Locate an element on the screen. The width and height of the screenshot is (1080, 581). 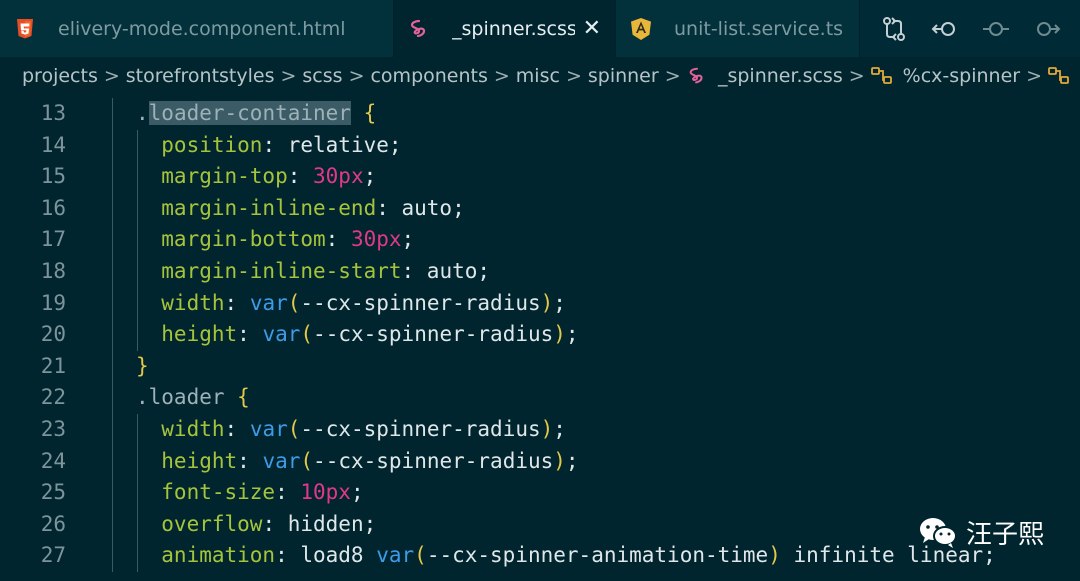
code-token: 10px is located at coordinates (325, 492).